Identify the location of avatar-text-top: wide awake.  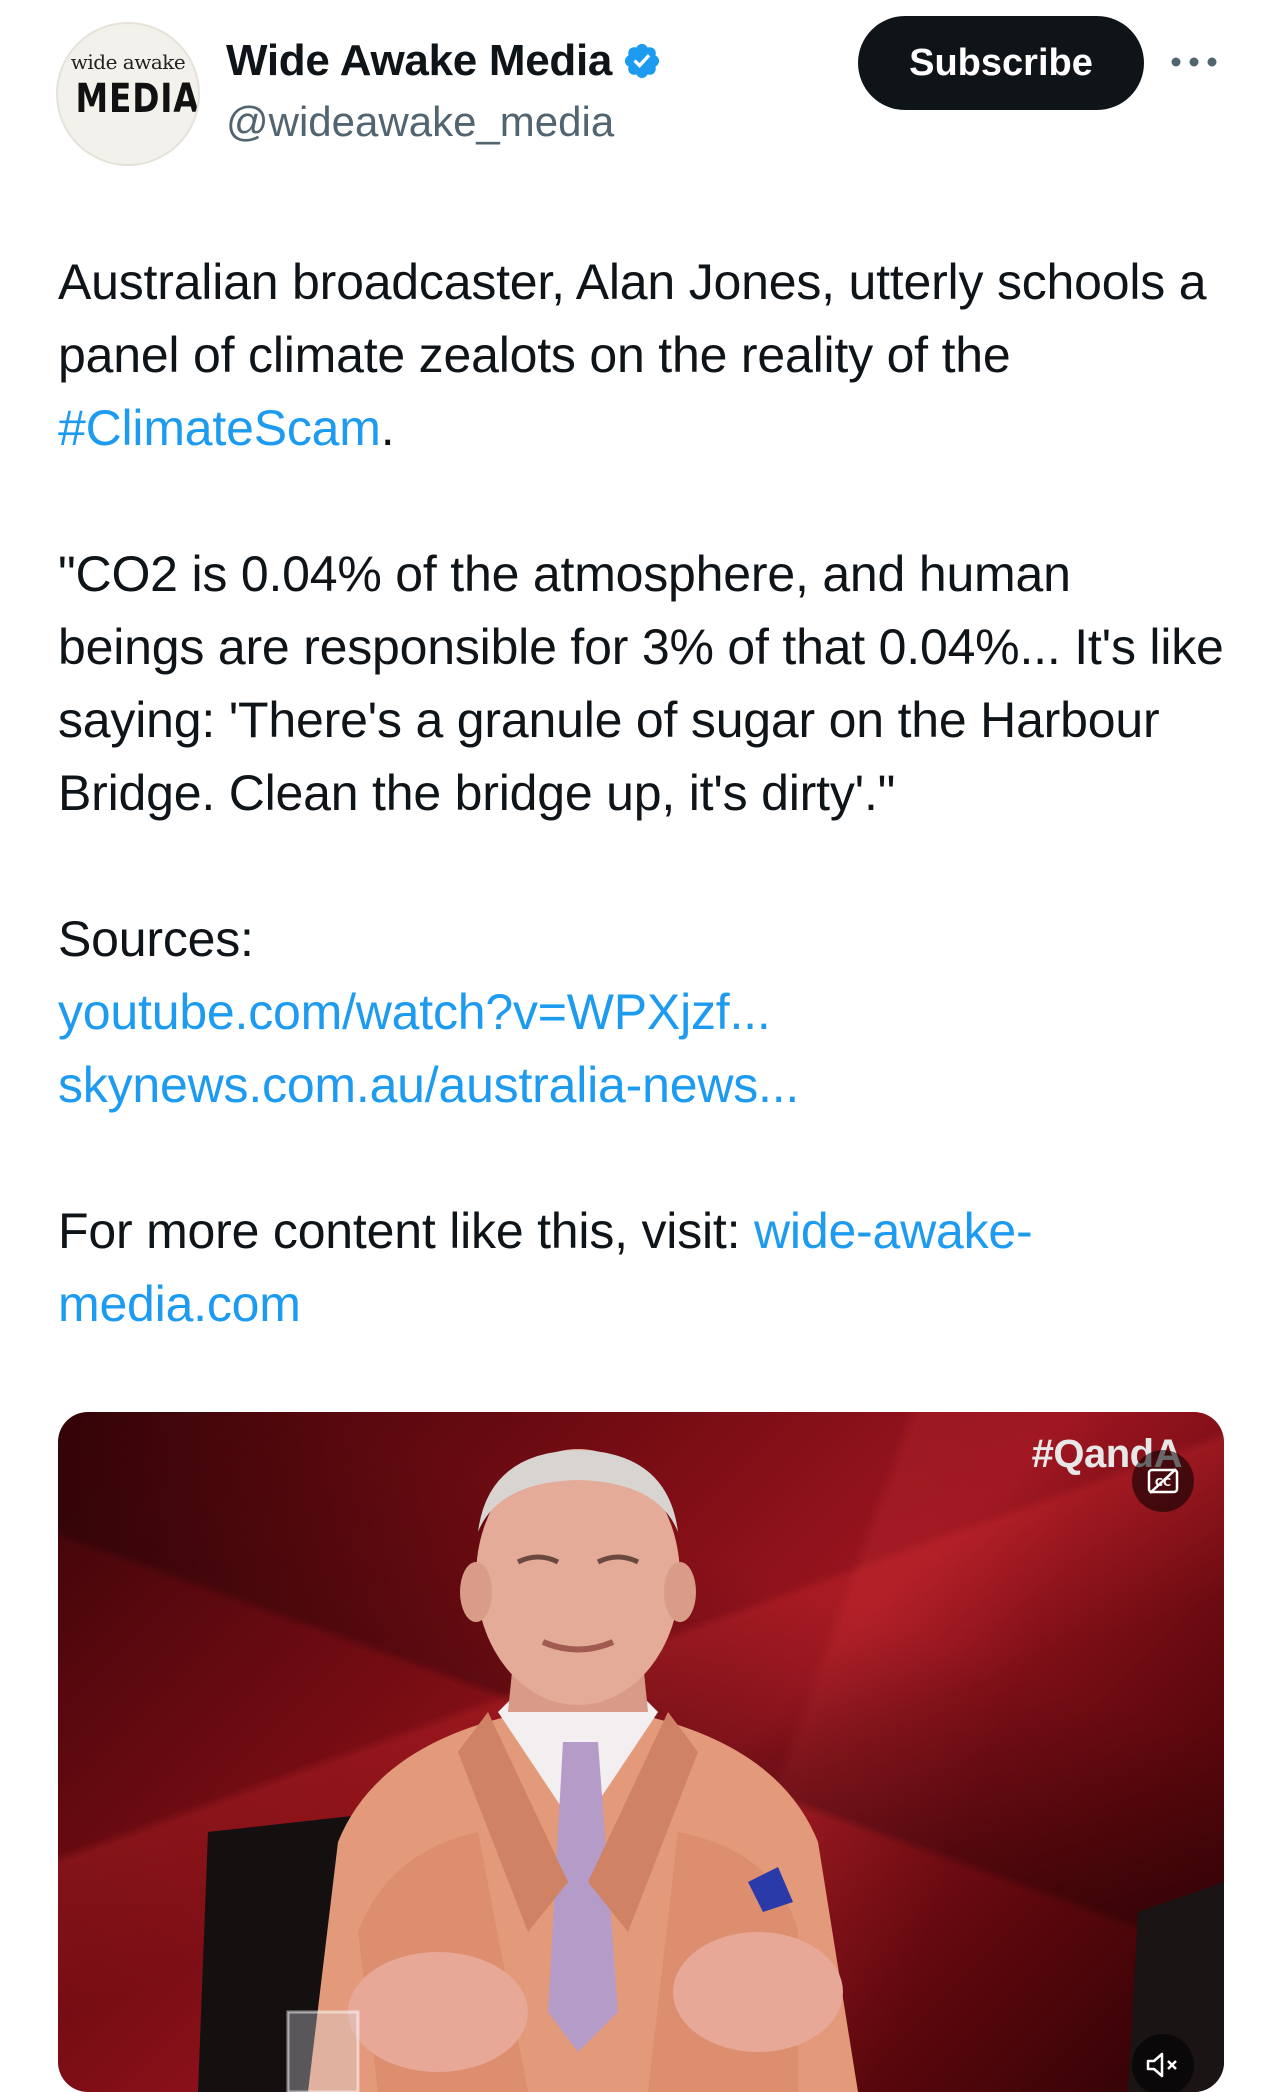
(128, 62).